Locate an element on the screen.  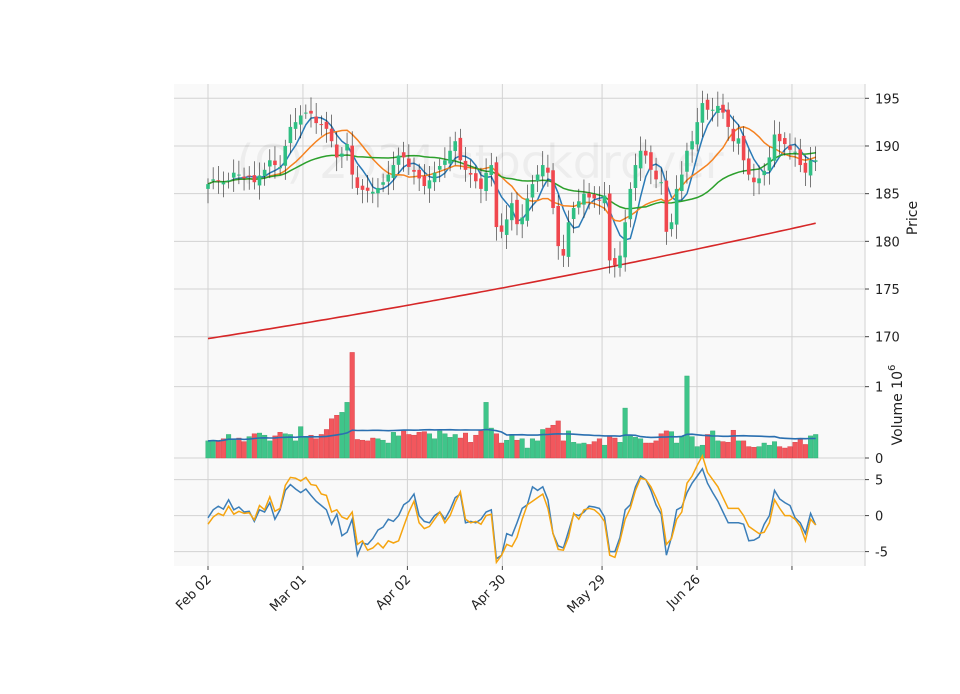
volume-axis-label-text: Volume is located at coordinates (898, 419).